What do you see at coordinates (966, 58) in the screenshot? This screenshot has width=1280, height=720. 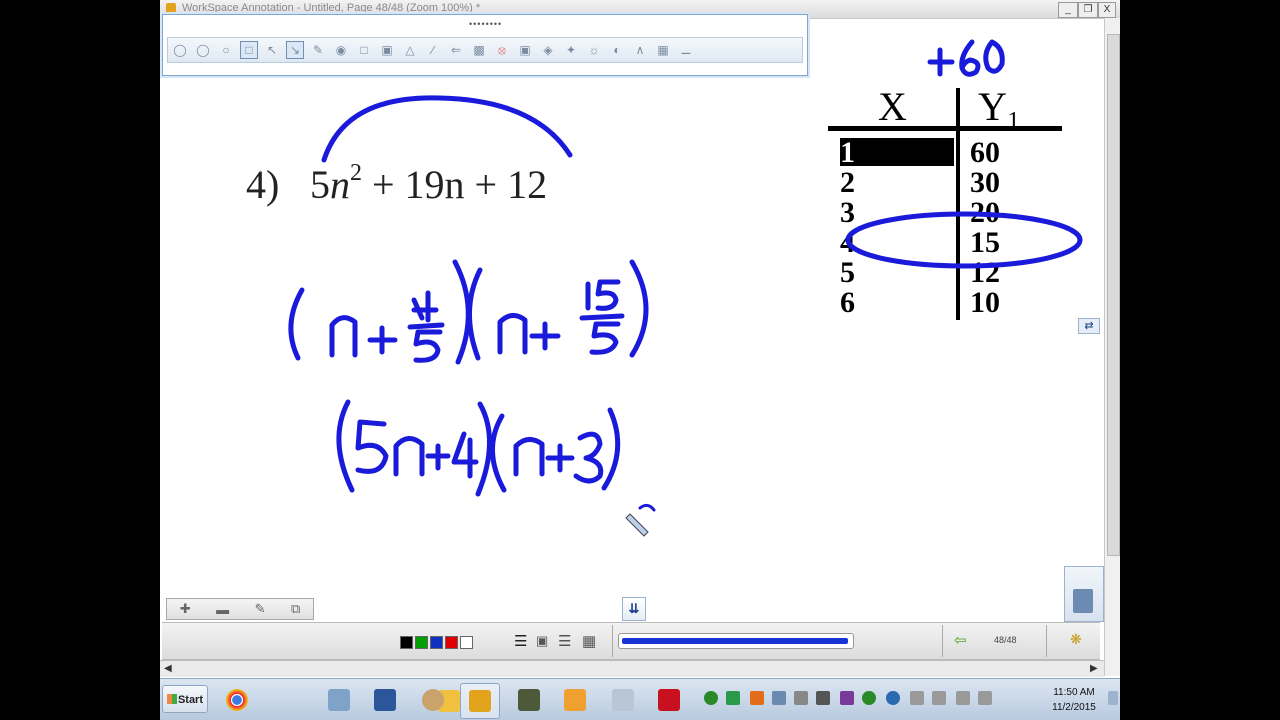 I see `ink-ac-product` at bounding box center [966, 58].